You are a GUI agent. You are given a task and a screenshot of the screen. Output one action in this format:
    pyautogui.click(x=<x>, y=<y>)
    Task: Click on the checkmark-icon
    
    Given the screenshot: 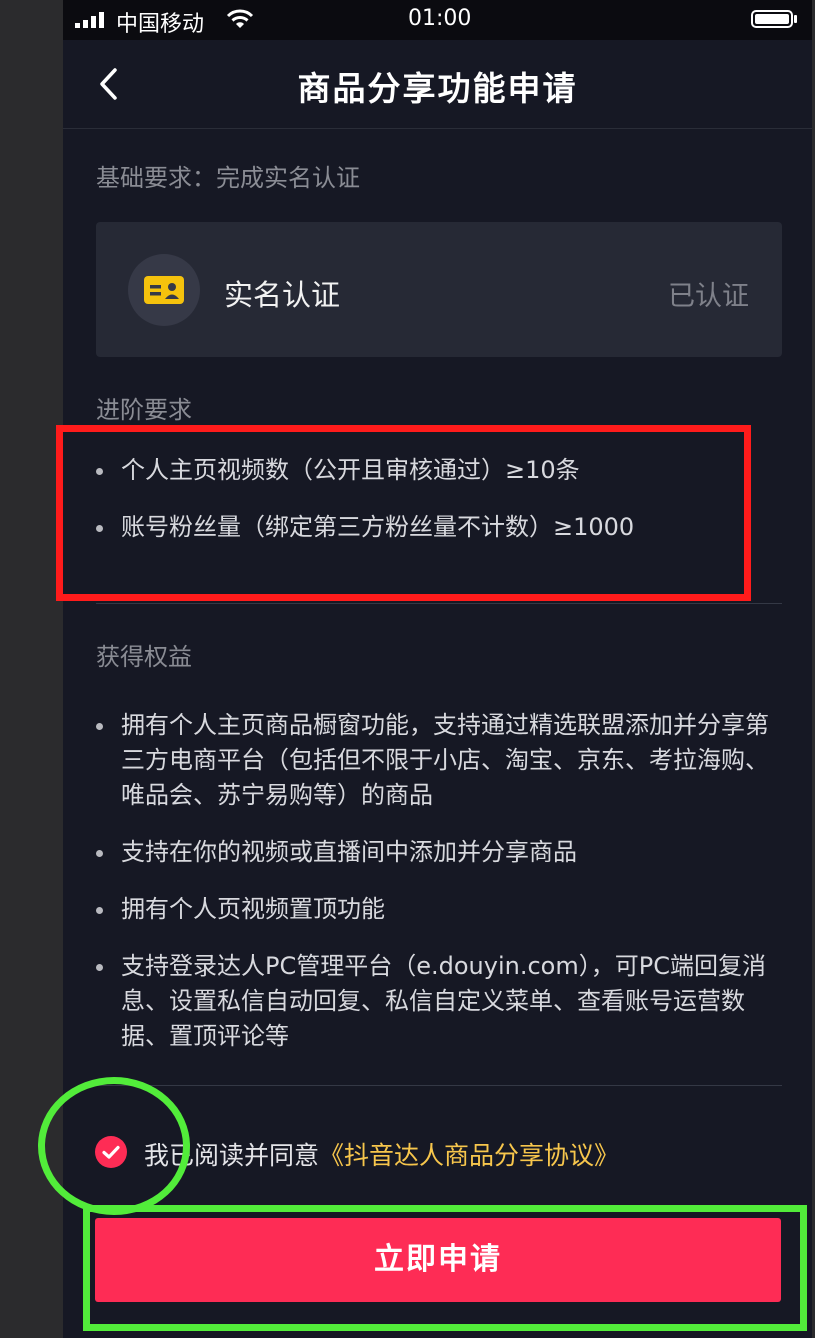 What is the action you would take?
    pyautogui.click(x=111, y=1152)
    